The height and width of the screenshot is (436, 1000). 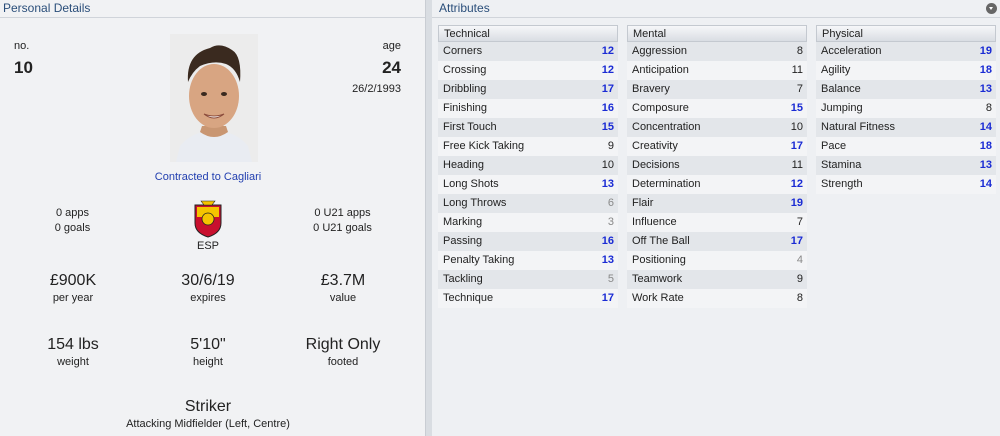 What do you see at coordinates (610, 279) in the screenshot?
I see `attribute-value: 5` at bounding box center [610, 279].